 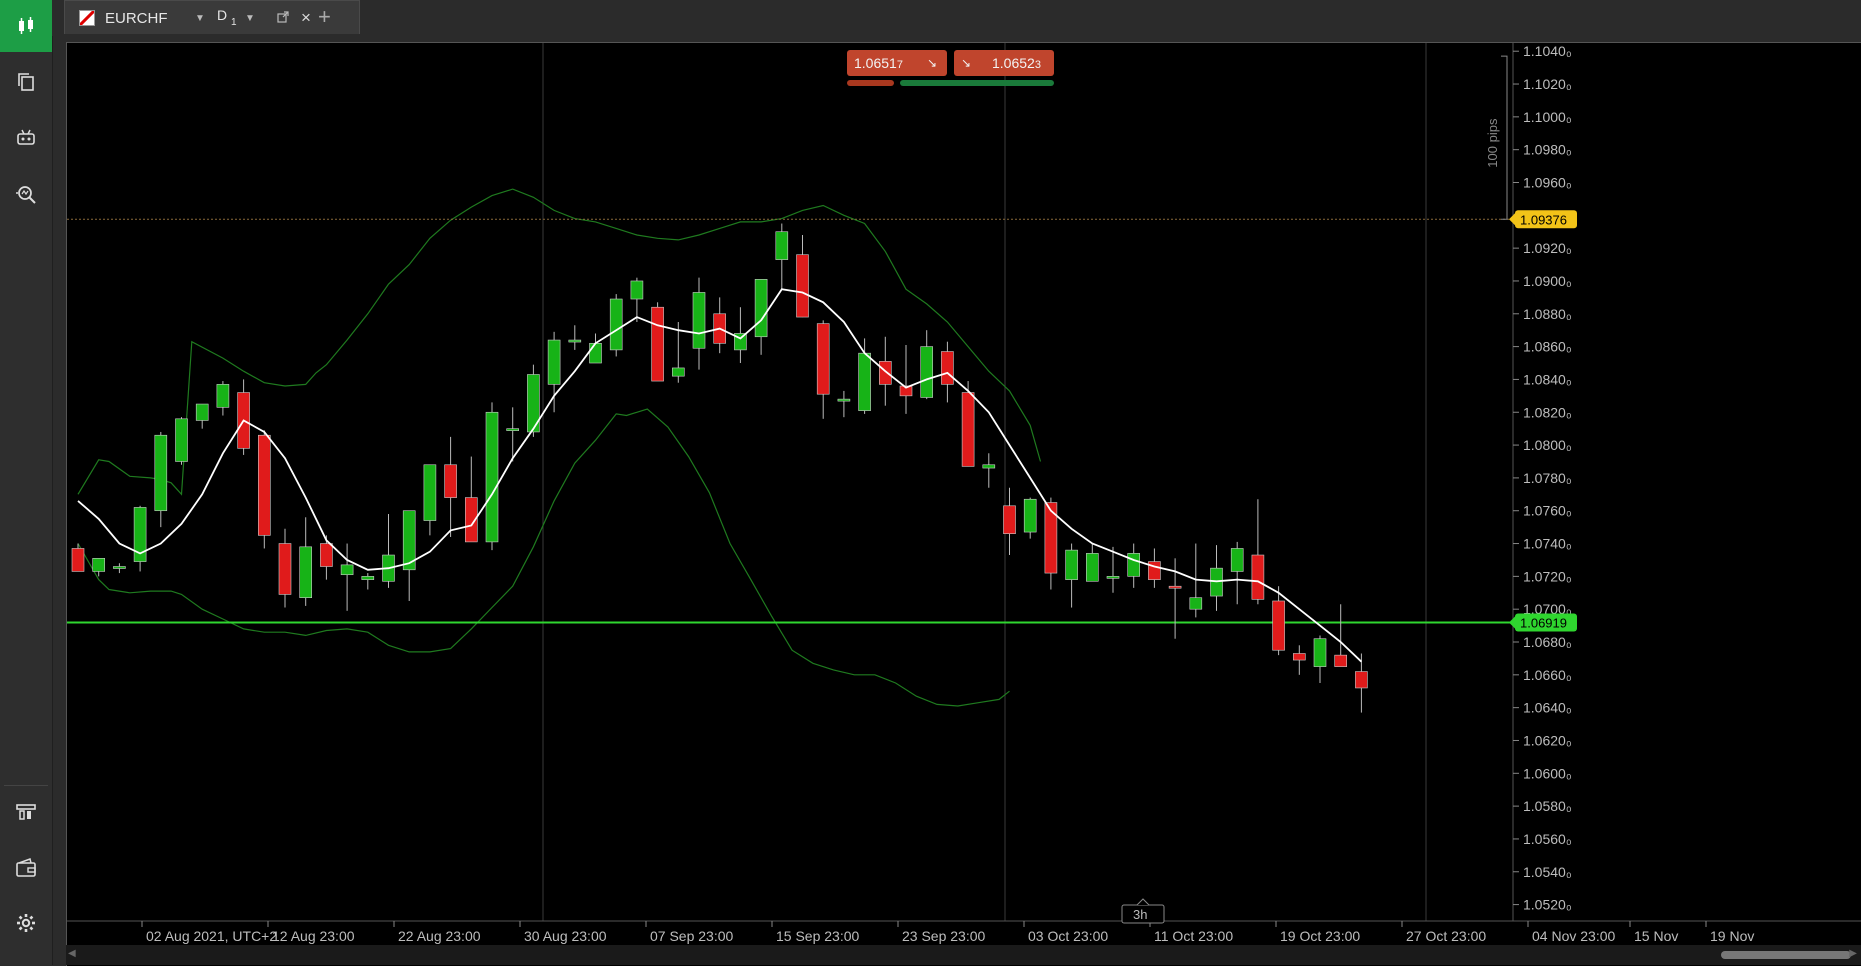 I want to click on x-tick-label: 04 Nov 23:00, so click(x=1573, y=936).